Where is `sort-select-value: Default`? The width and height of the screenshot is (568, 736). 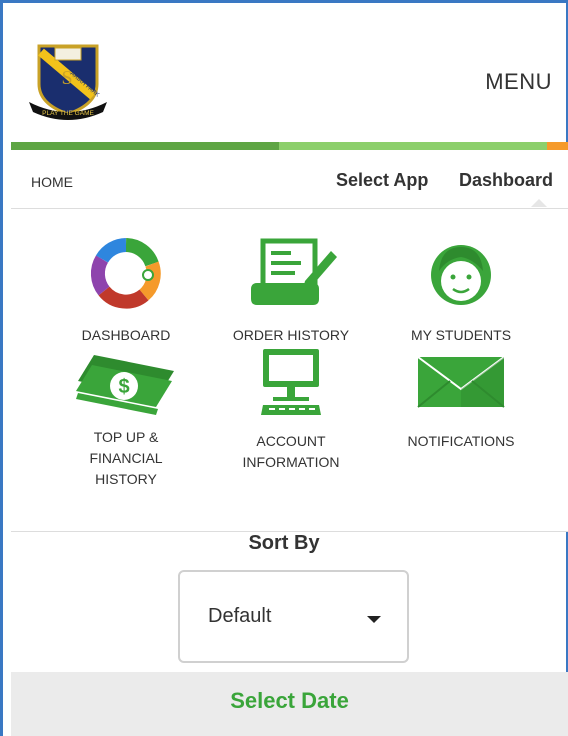 sort-select-value: Default is located at coordinates (240, 616).